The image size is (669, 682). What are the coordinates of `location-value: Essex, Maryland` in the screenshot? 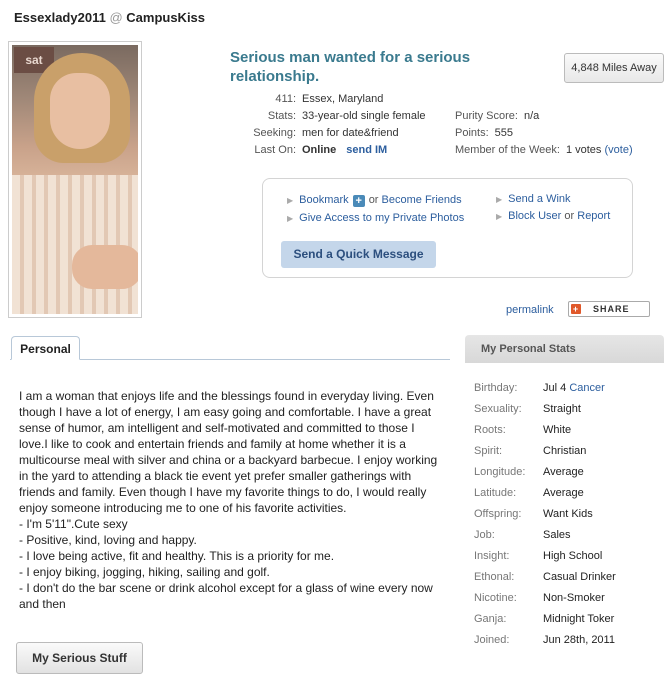 It's located at (343, 99).